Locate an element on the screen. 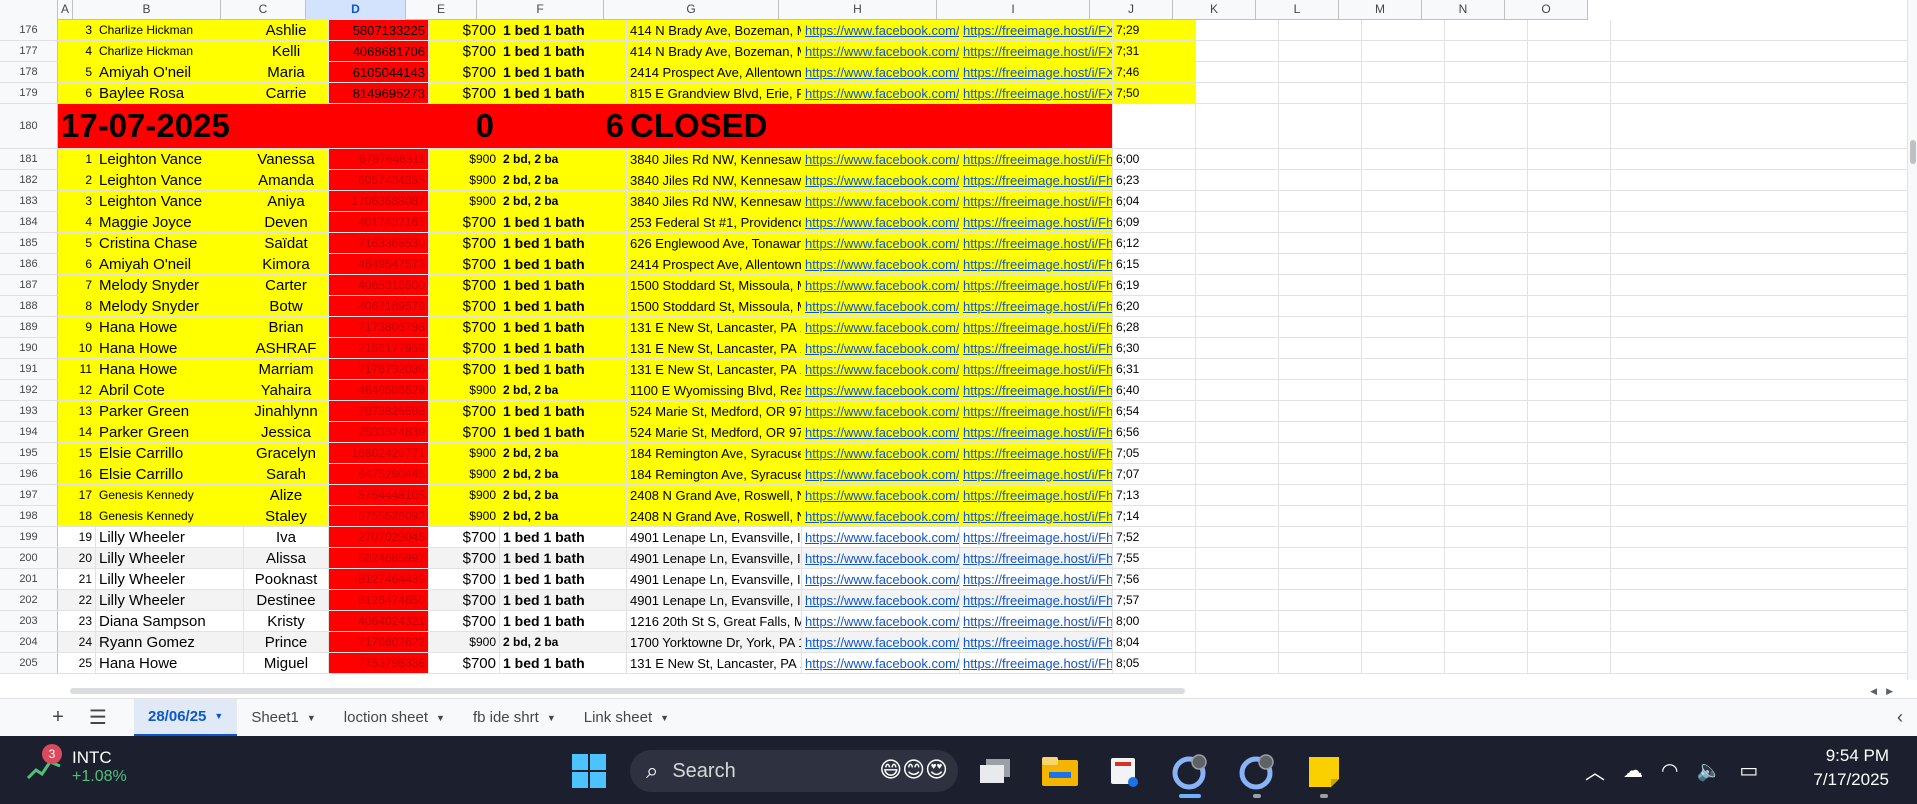 The height and width of the screenshot is (804, 1917). cell-address: 1700 Yorktowne Dr, York, PA 17 is located at coordinates (714, 642).